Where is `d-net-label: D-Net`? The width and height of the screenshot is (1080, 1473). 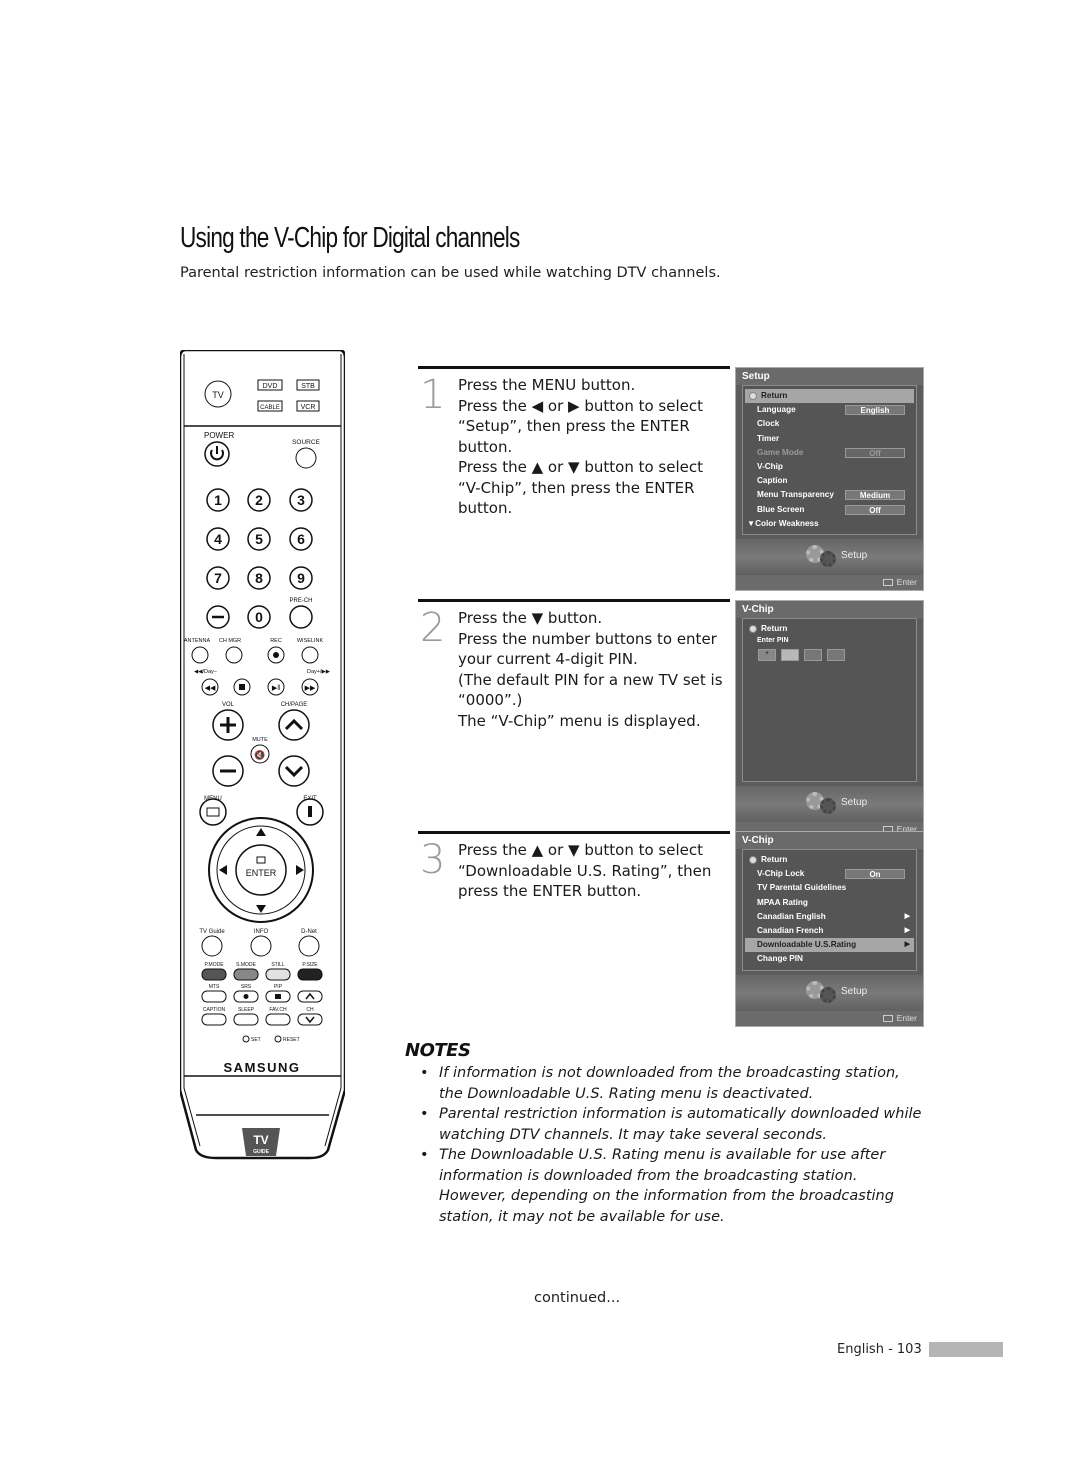 d-net-label: D-Net is located at coordinates (309, 932).